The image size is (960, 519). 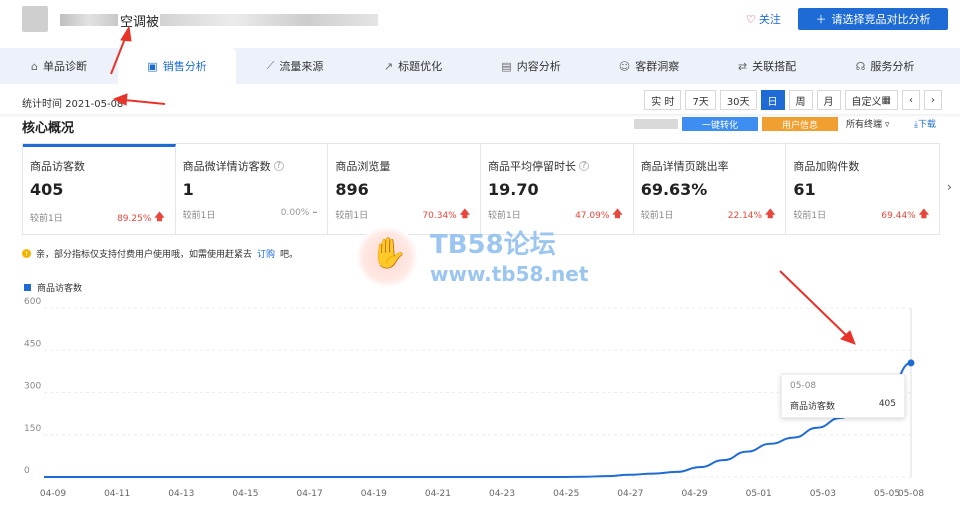 What do you see at coordinates (64, 66) in the screenshot?
I see `tab-label: 单品诊断` at bounding box center [64, 66].